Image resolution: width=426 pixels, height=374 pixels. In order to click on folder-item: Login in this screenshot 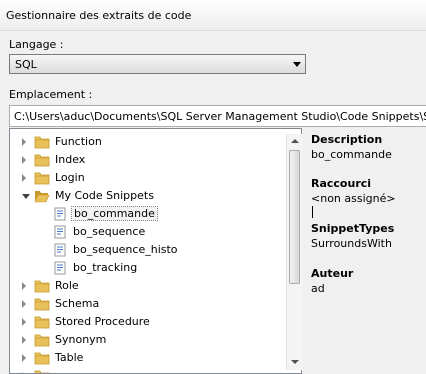, I will do `click(148, 178)`.